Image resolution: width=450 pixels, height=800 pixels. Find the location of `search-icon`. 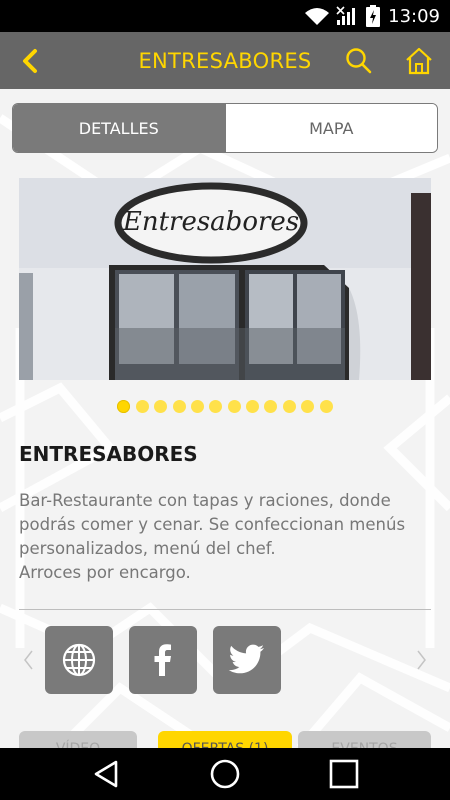

search-icon is located at coordinates (359, 61).